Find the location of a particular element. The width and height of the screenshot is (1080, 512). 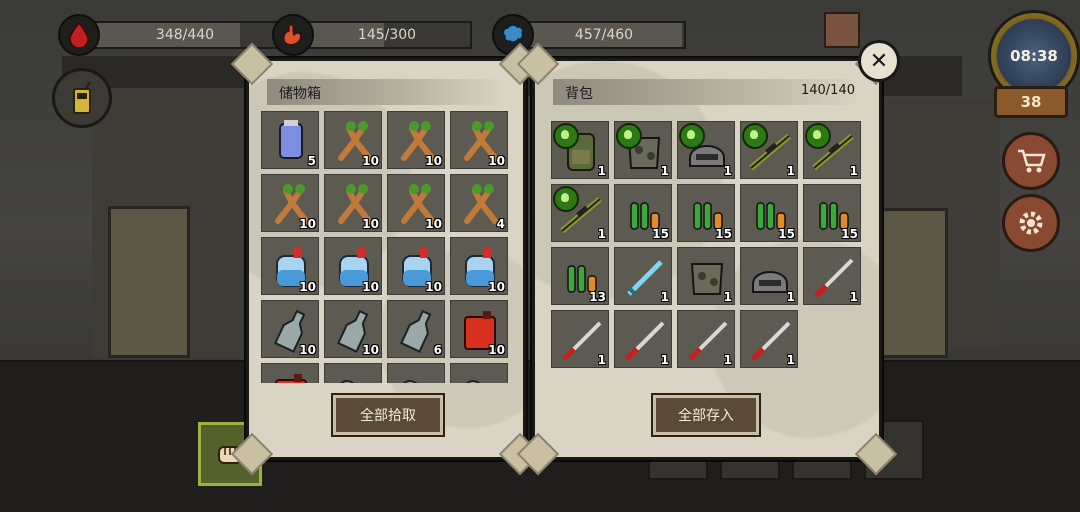

gear-icon is located at coordinates (1031, 223).